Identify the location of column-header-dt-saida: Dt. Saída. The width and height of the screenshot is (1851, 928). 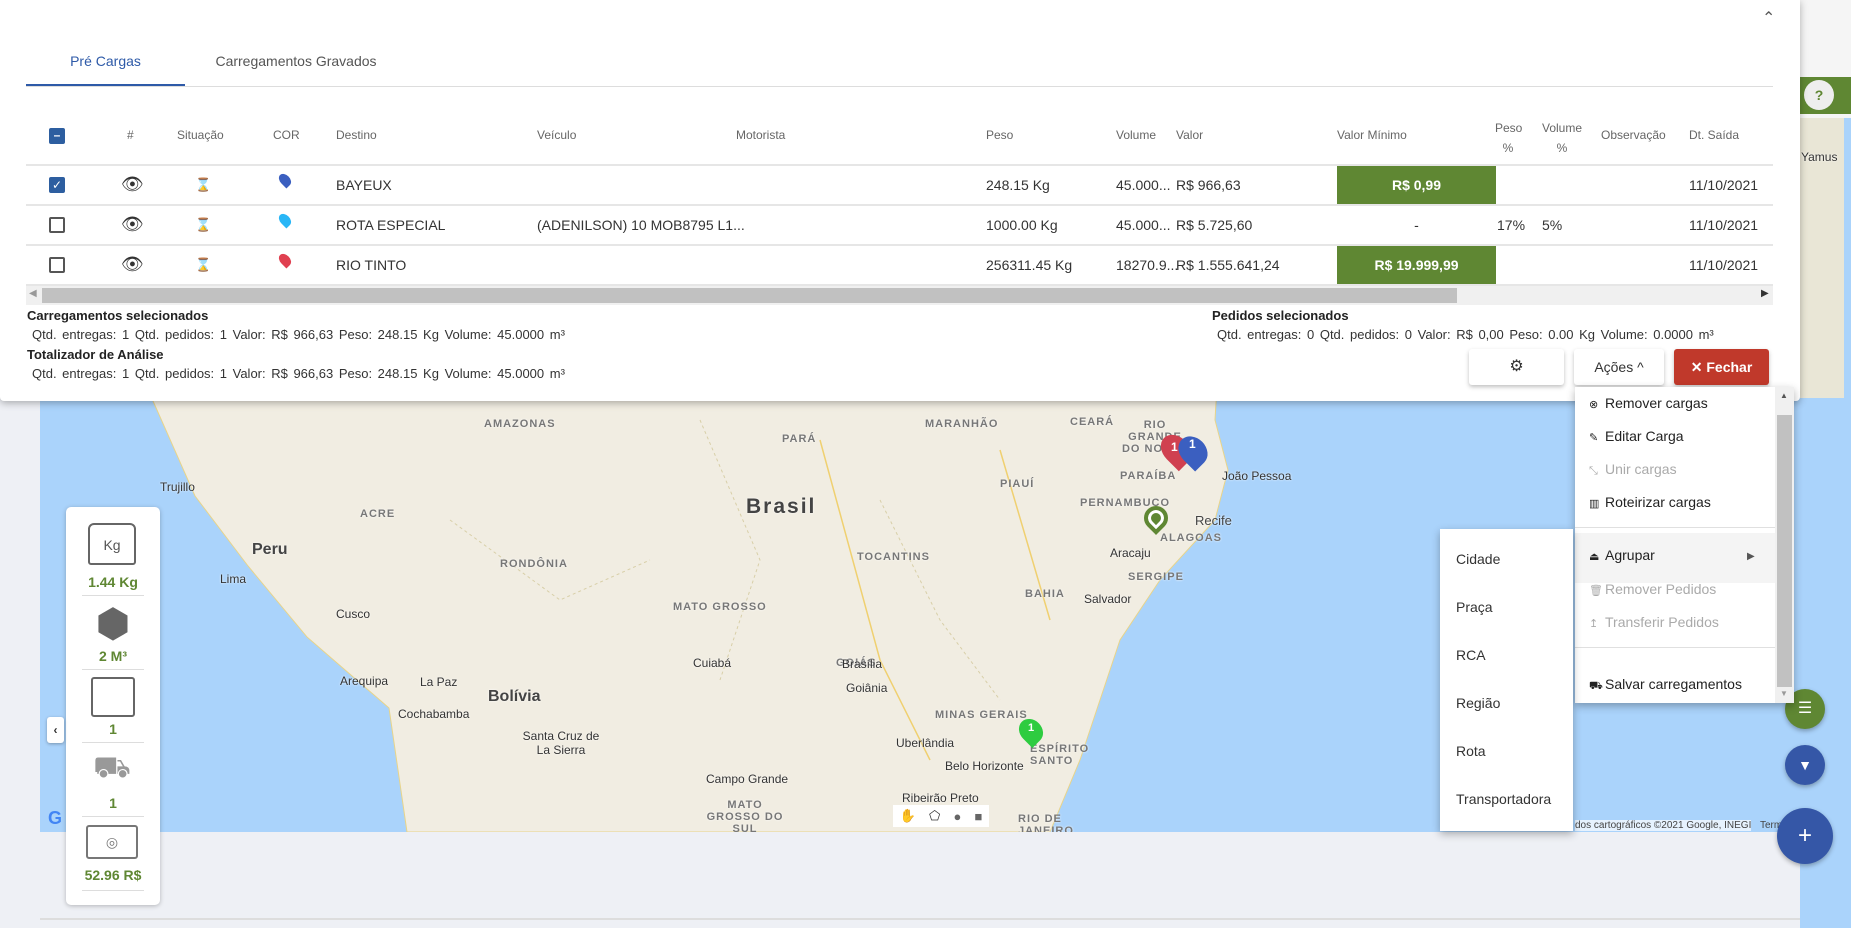
(1714, 135).